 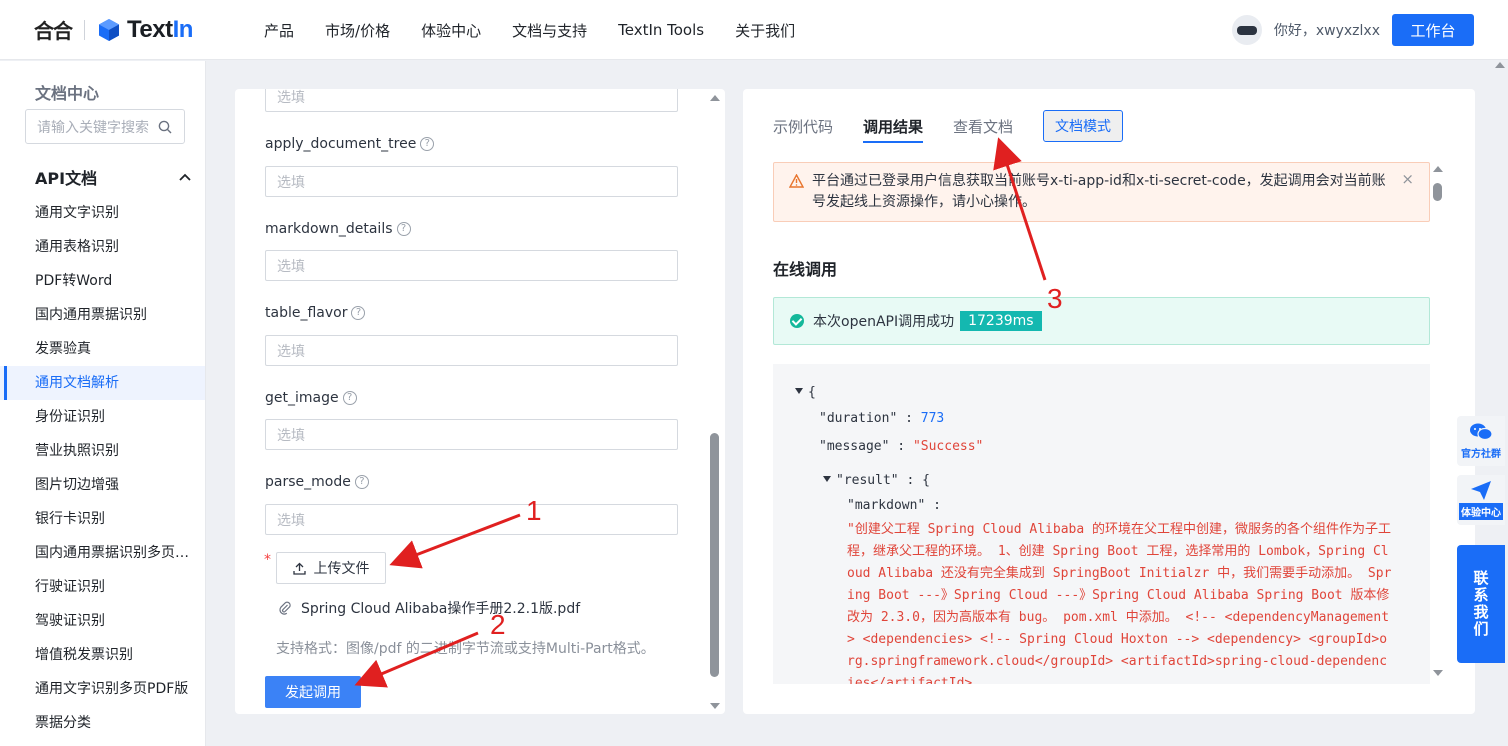 What do you see at coordinates (715, 402) in the screenshot?
I see `form-scrollbar` at bounding box center [715, 402].